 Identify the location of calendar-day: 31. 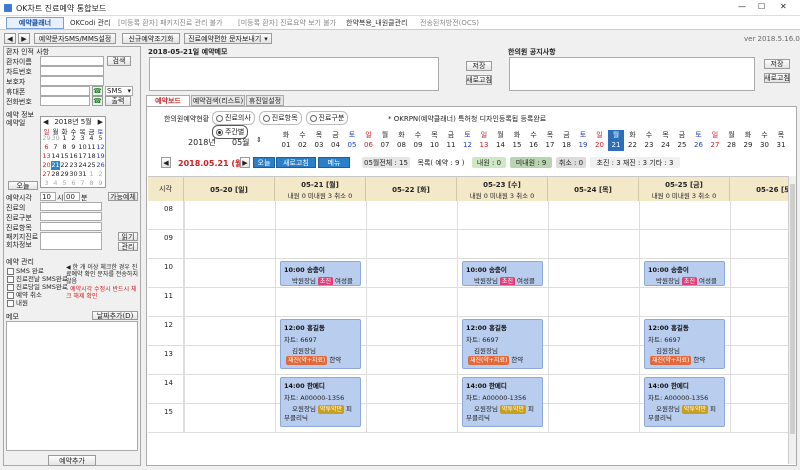
(82, 174).